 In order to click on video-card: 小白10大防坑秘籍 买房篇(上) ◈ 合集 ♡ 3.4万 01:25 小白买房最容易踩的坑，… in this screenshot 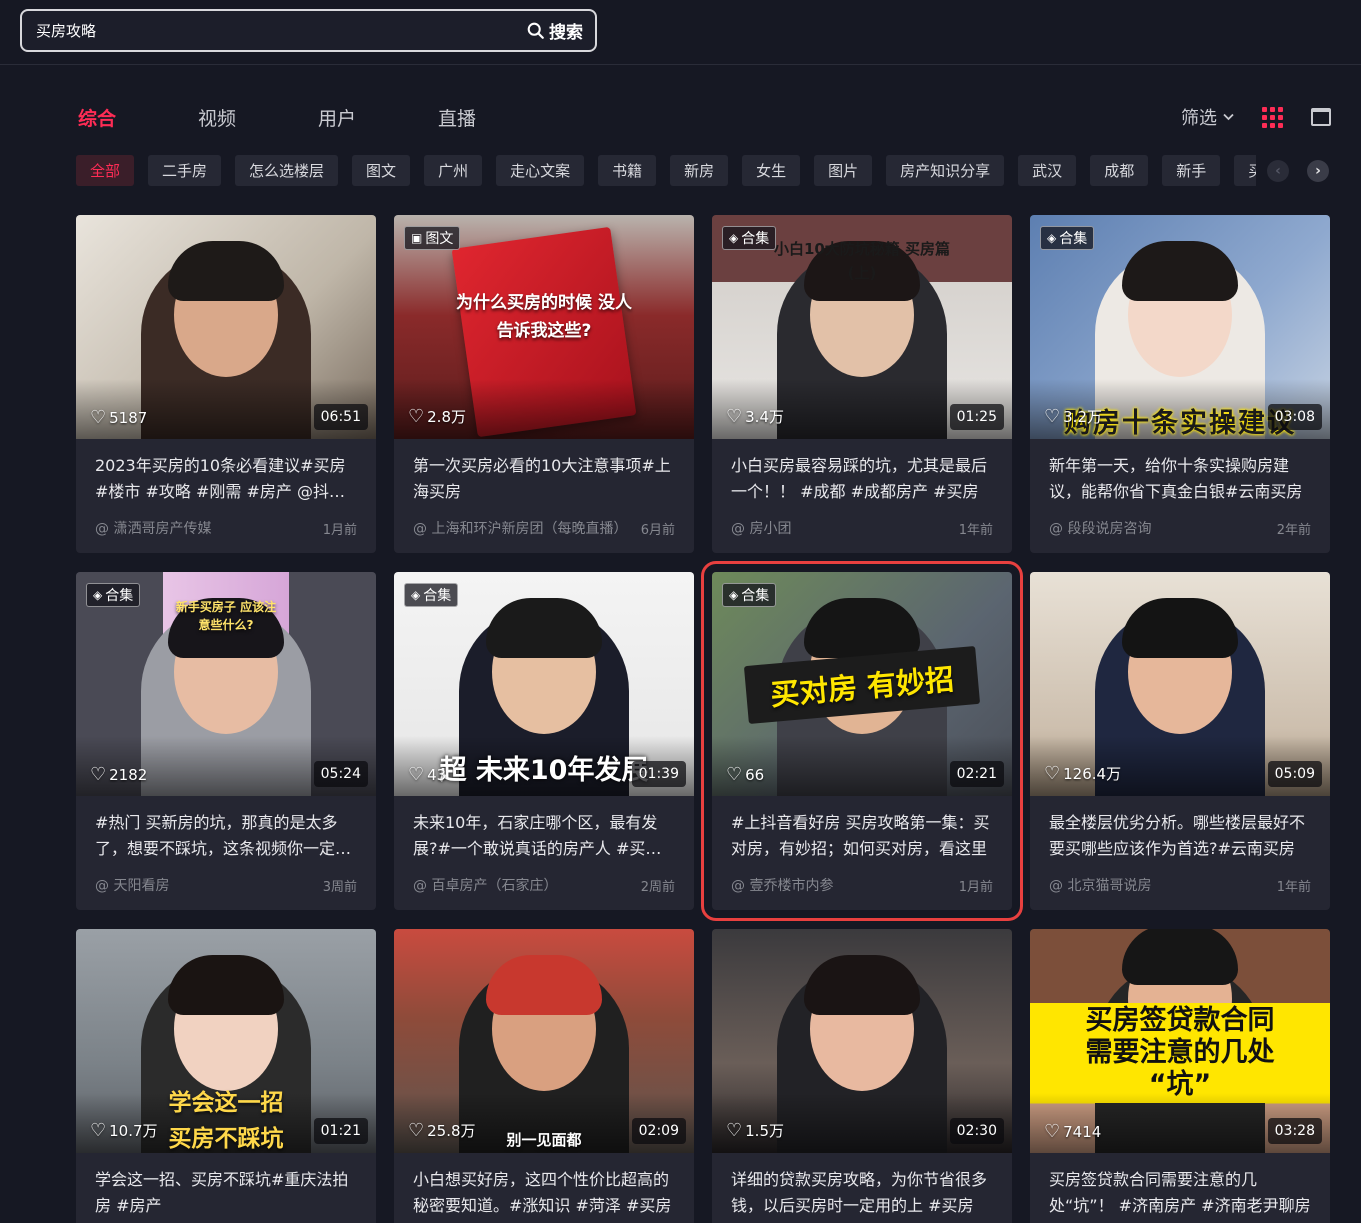, I will do `click(862, 384)`.